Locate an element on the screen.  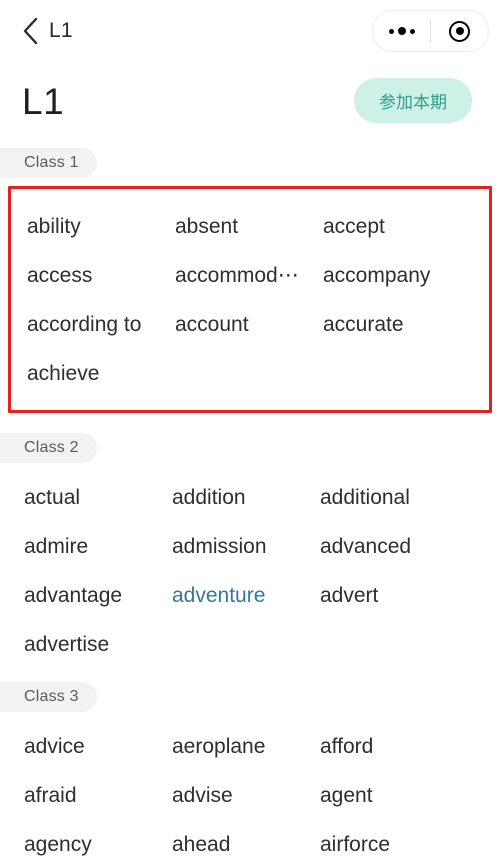
nav-title: L1 is located at coordinates (61, 30).